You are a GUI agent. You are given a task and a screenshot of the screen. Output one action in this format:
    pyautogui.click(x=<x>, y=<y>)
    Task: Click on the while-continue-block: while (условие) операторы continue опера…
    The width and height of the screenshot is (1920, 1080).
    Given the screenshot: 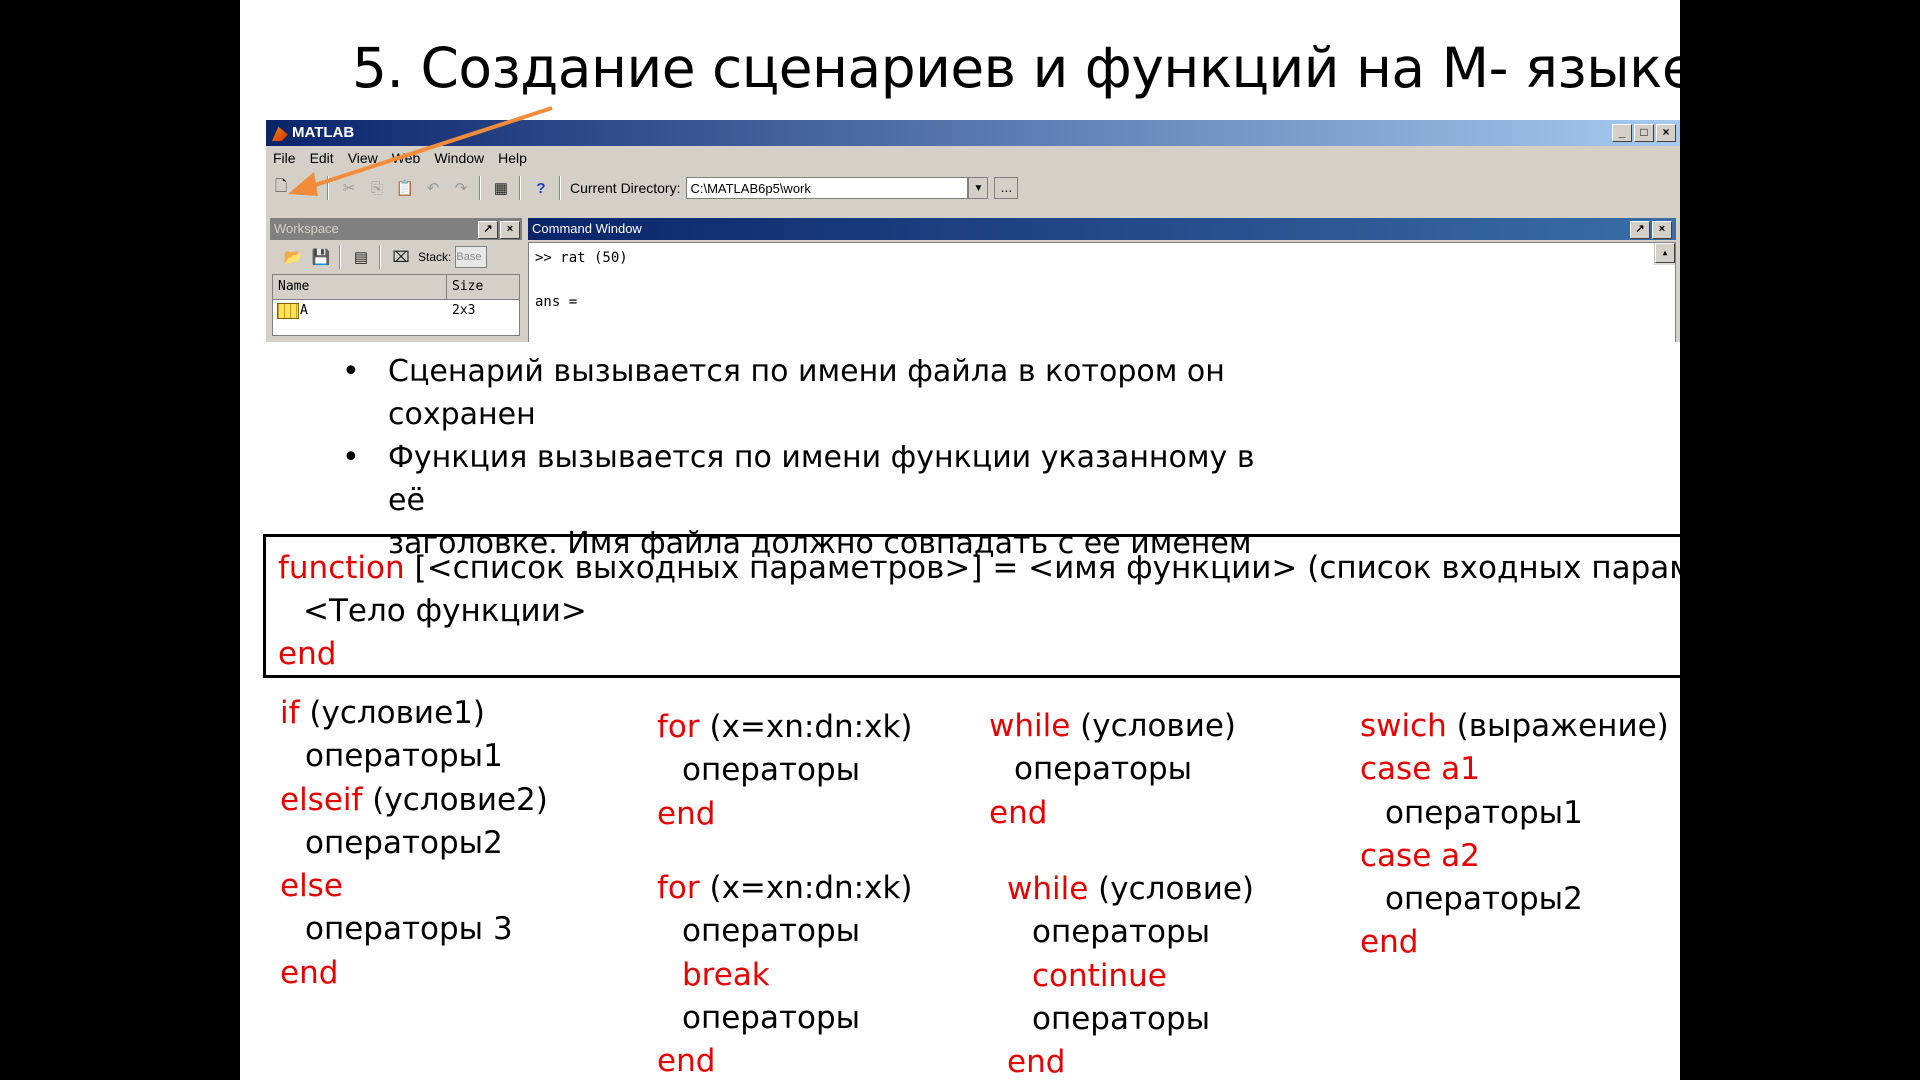 What is the action you would take?
    pyautogui.click(x=1131, y=975)
    